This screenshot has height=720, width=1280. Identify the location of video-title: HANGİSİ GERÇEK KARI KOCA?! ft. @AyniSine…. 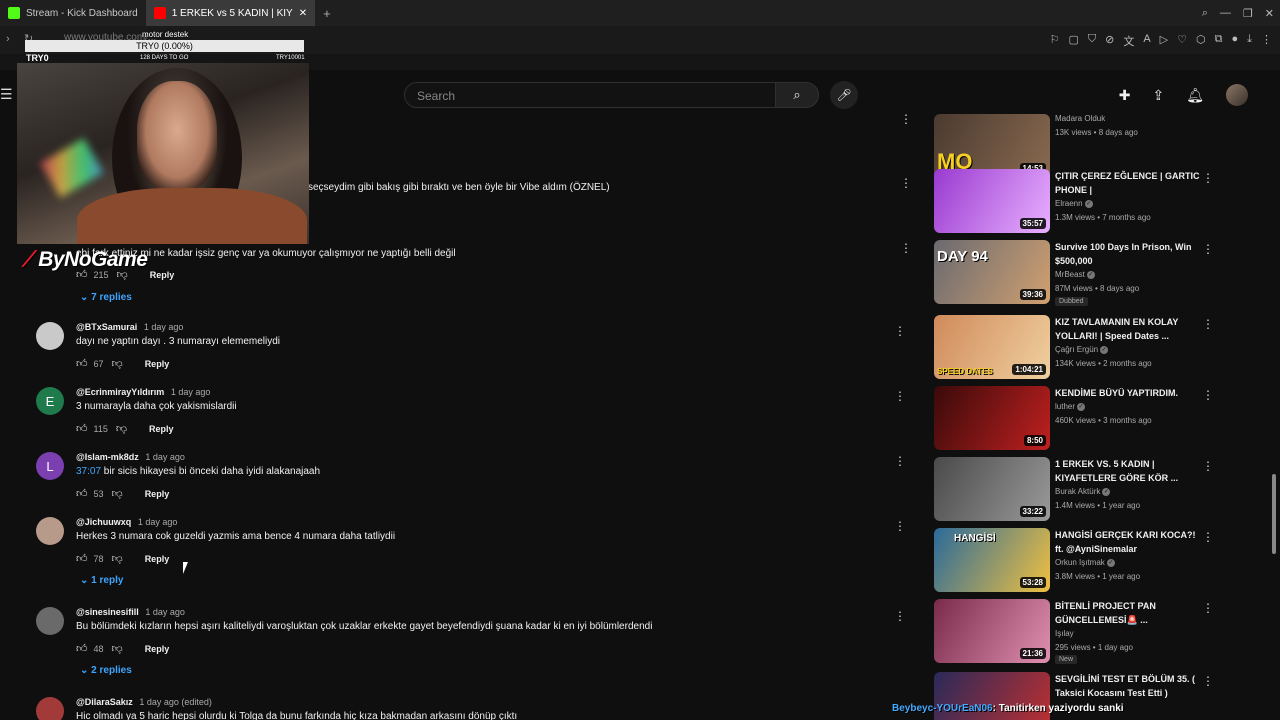
(1130, 542).